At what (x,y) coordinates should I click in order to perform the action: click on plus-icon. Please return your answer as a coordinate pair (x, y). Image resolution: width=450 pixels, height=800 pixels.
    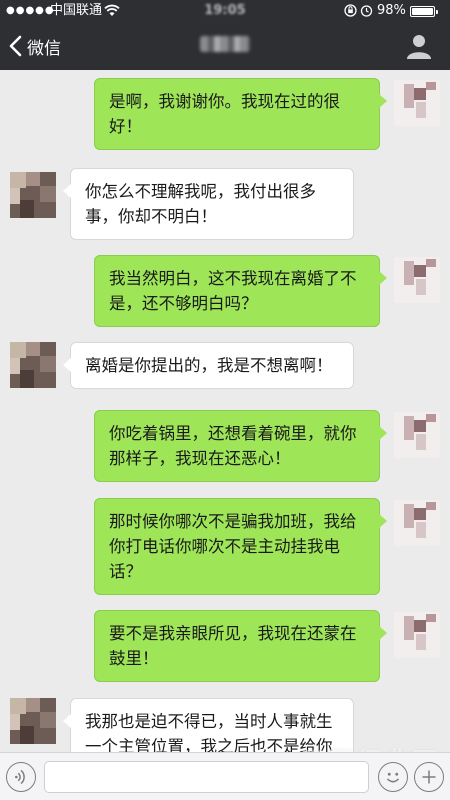
    Looking at the image, I should click on (429, 777).